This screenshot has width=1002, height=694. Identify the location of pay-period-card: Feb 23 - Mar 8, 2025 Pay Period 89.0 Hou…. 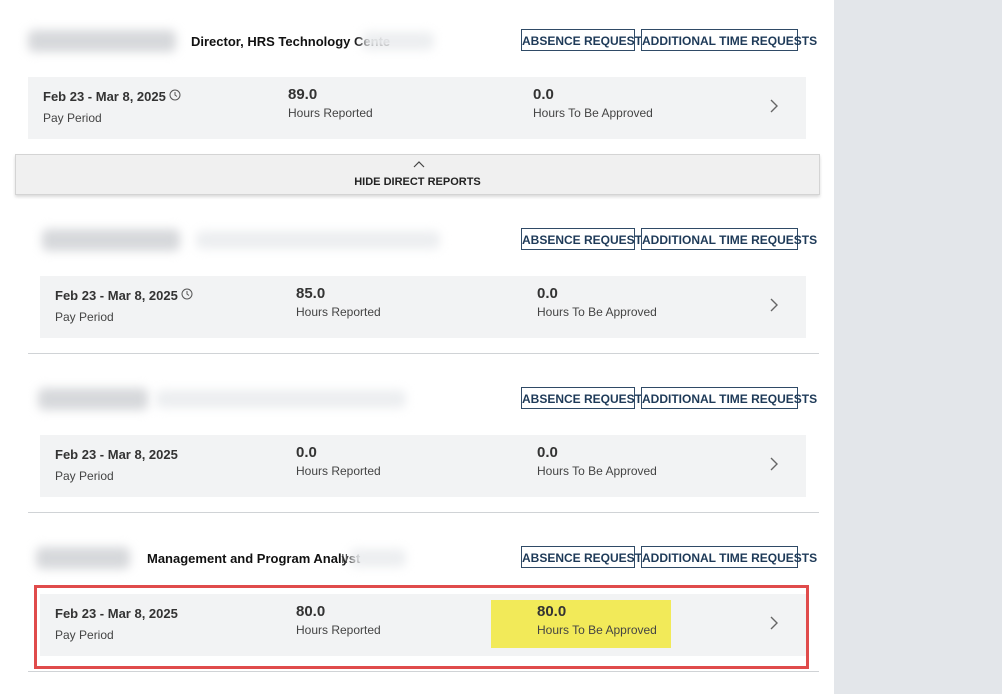
(417, 108).